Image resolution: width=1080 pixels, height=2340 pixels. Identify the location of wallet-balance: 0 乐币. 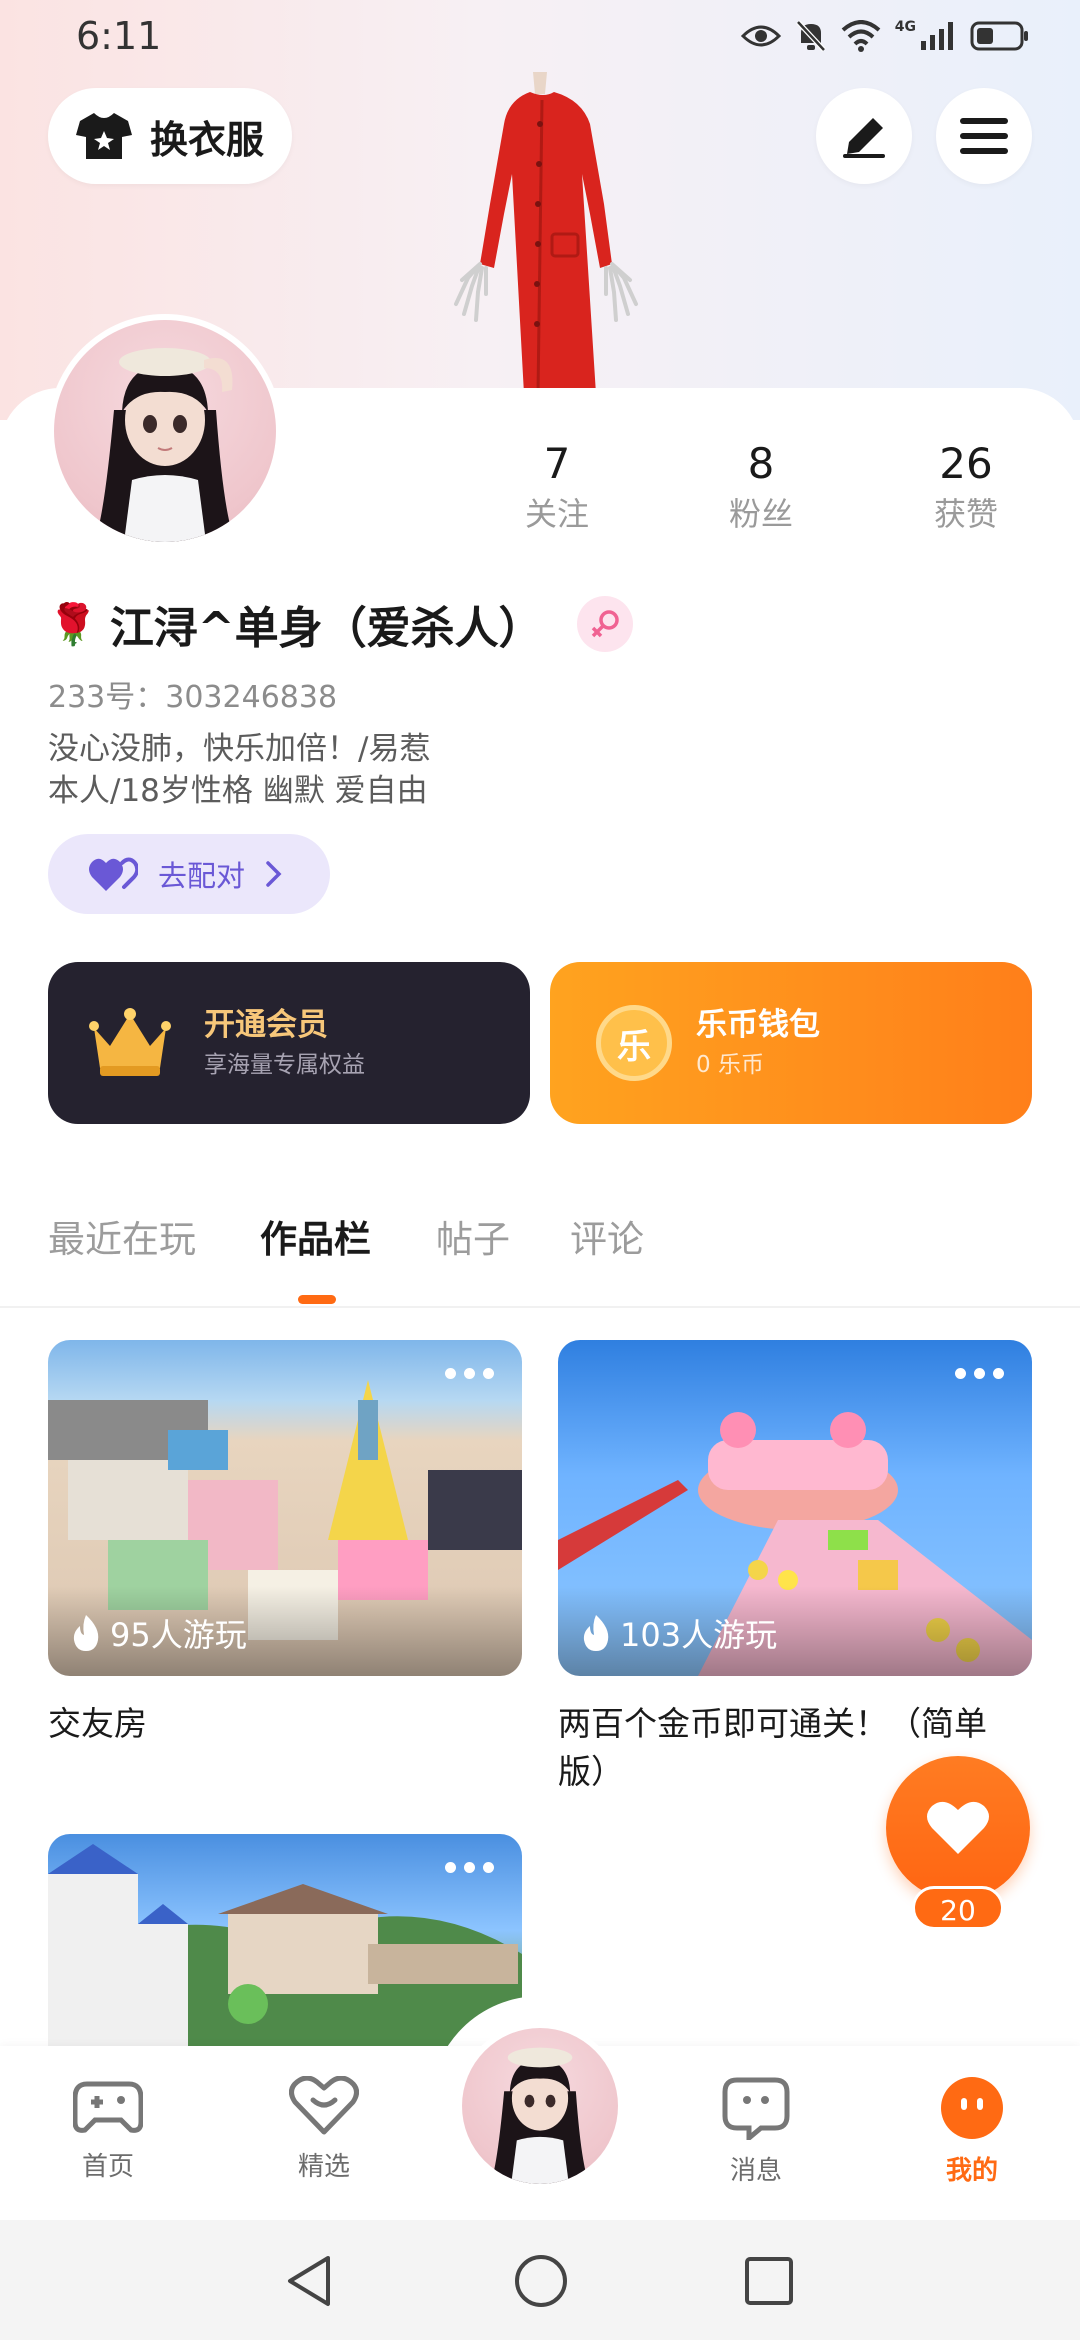
(730, 1065).